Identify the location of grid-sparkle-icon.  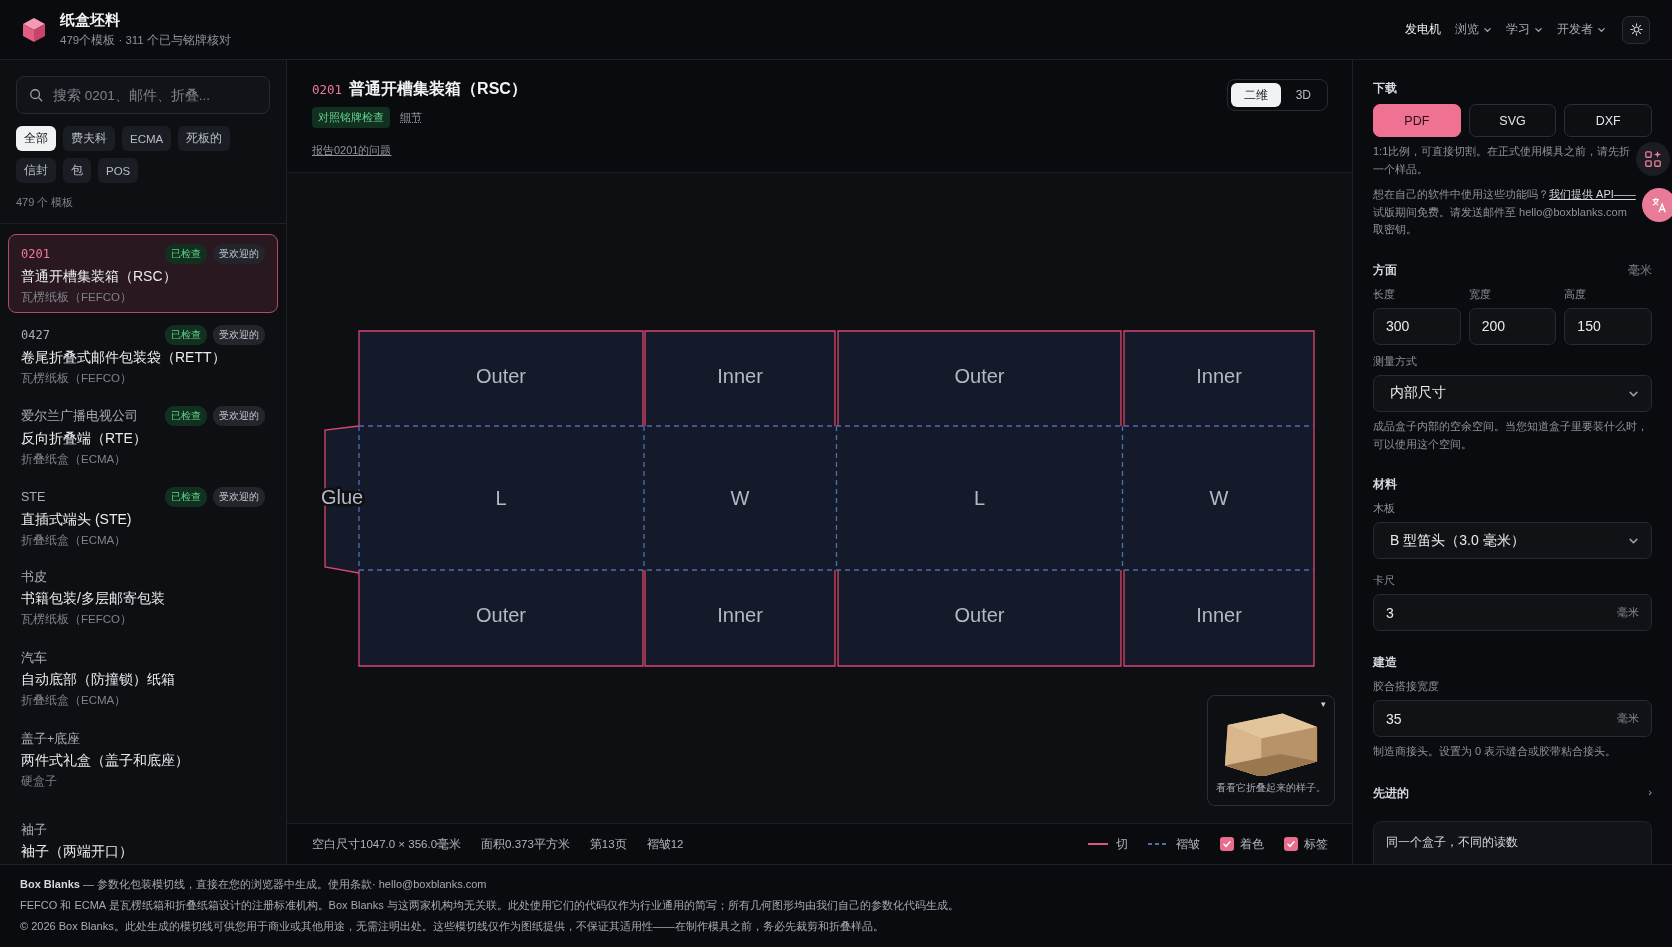
(1653, 159).